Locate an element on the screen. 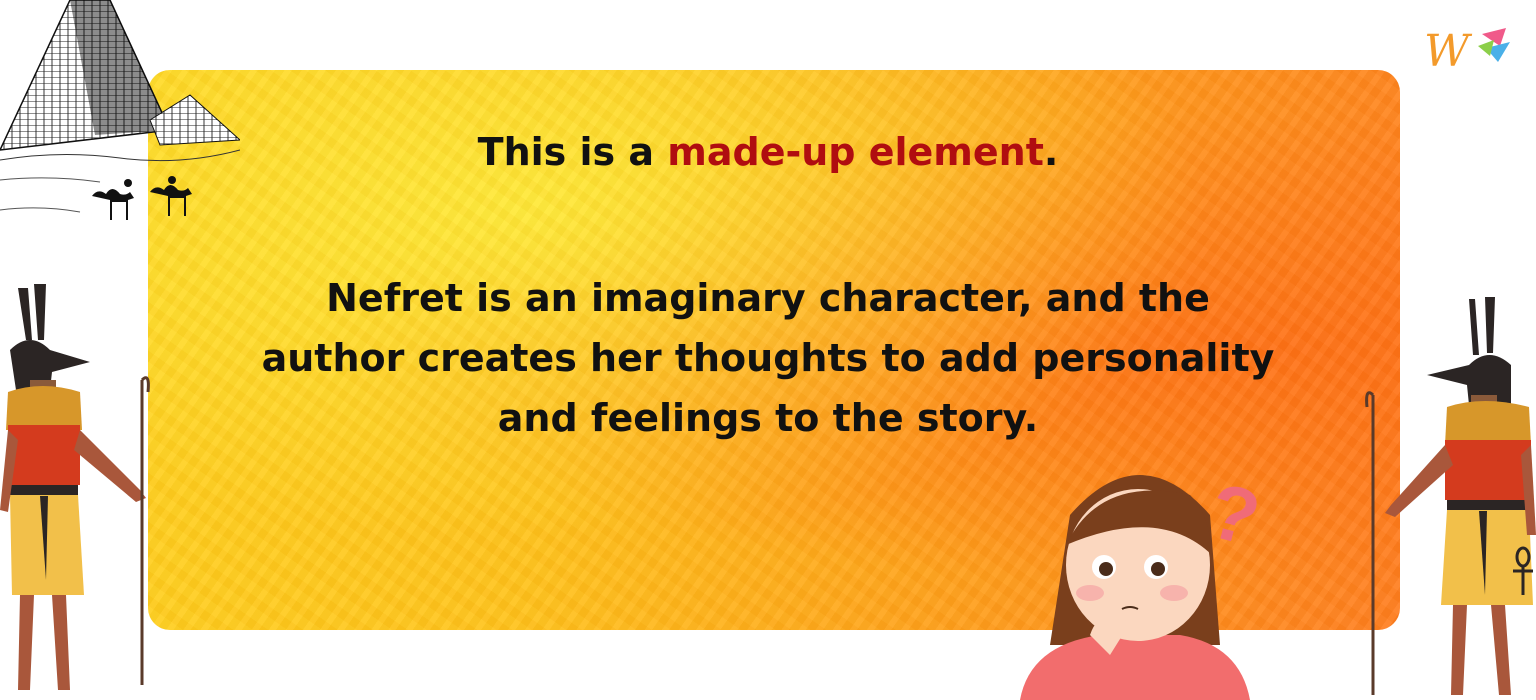 The width and height of the screenshot is (1536, 700). thinking-girl-illustration: ? is located at coordinates (1144, 582).